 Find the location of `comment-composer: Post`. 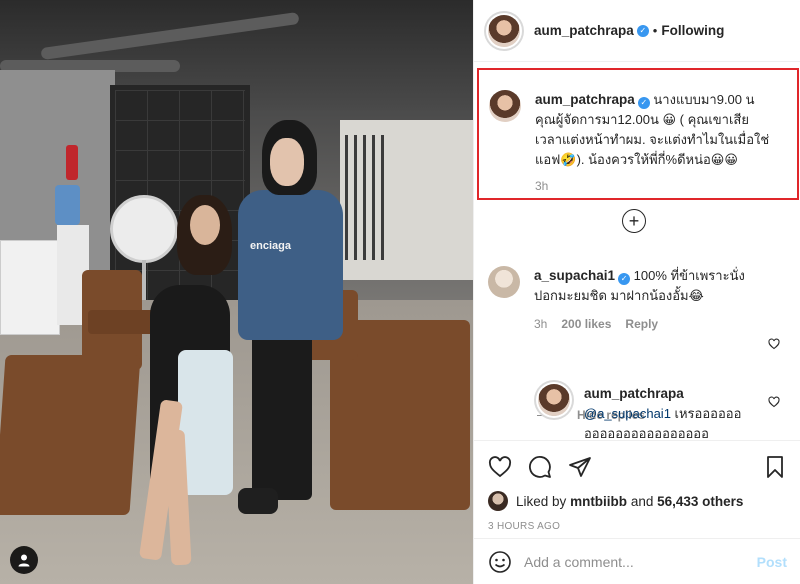

comment-composer: Post is located at coordinates (637, 561).